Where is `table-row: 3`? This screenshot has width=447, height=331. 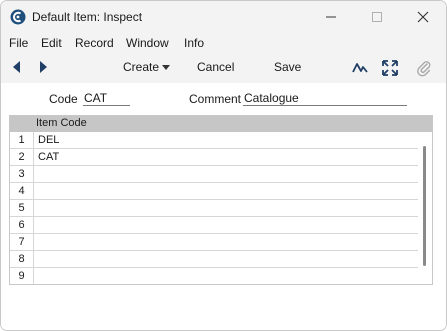 table-row: 3 is located at coordinates (214, 174).